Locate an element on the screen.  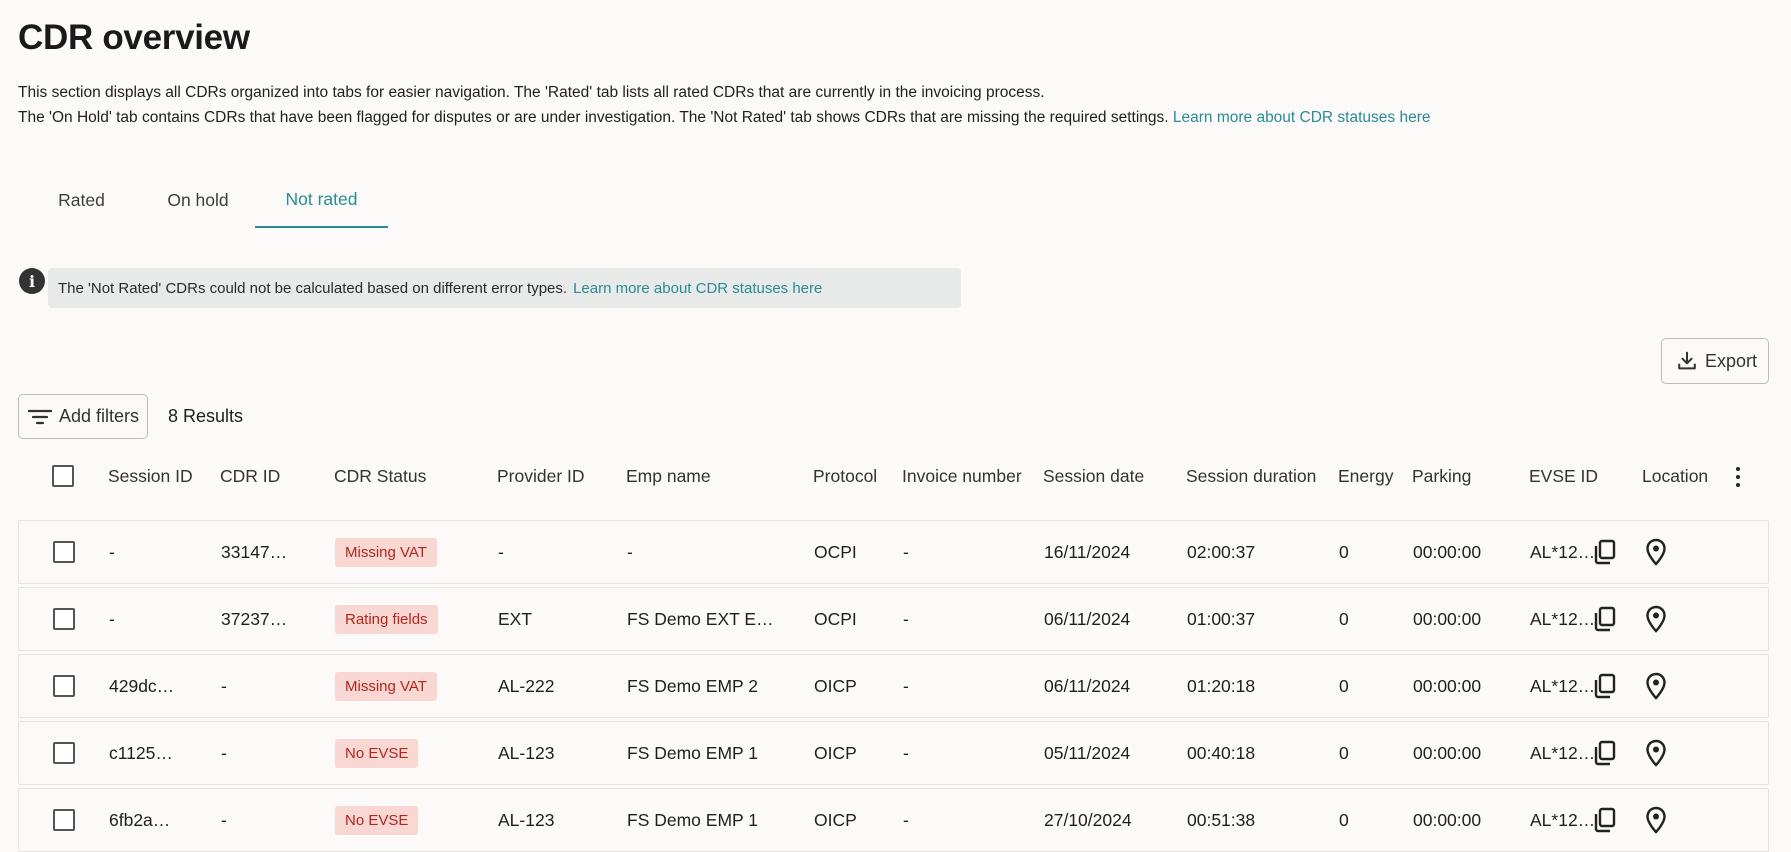
header-session-duration: Session duration is located at coordinates (1251, 476).